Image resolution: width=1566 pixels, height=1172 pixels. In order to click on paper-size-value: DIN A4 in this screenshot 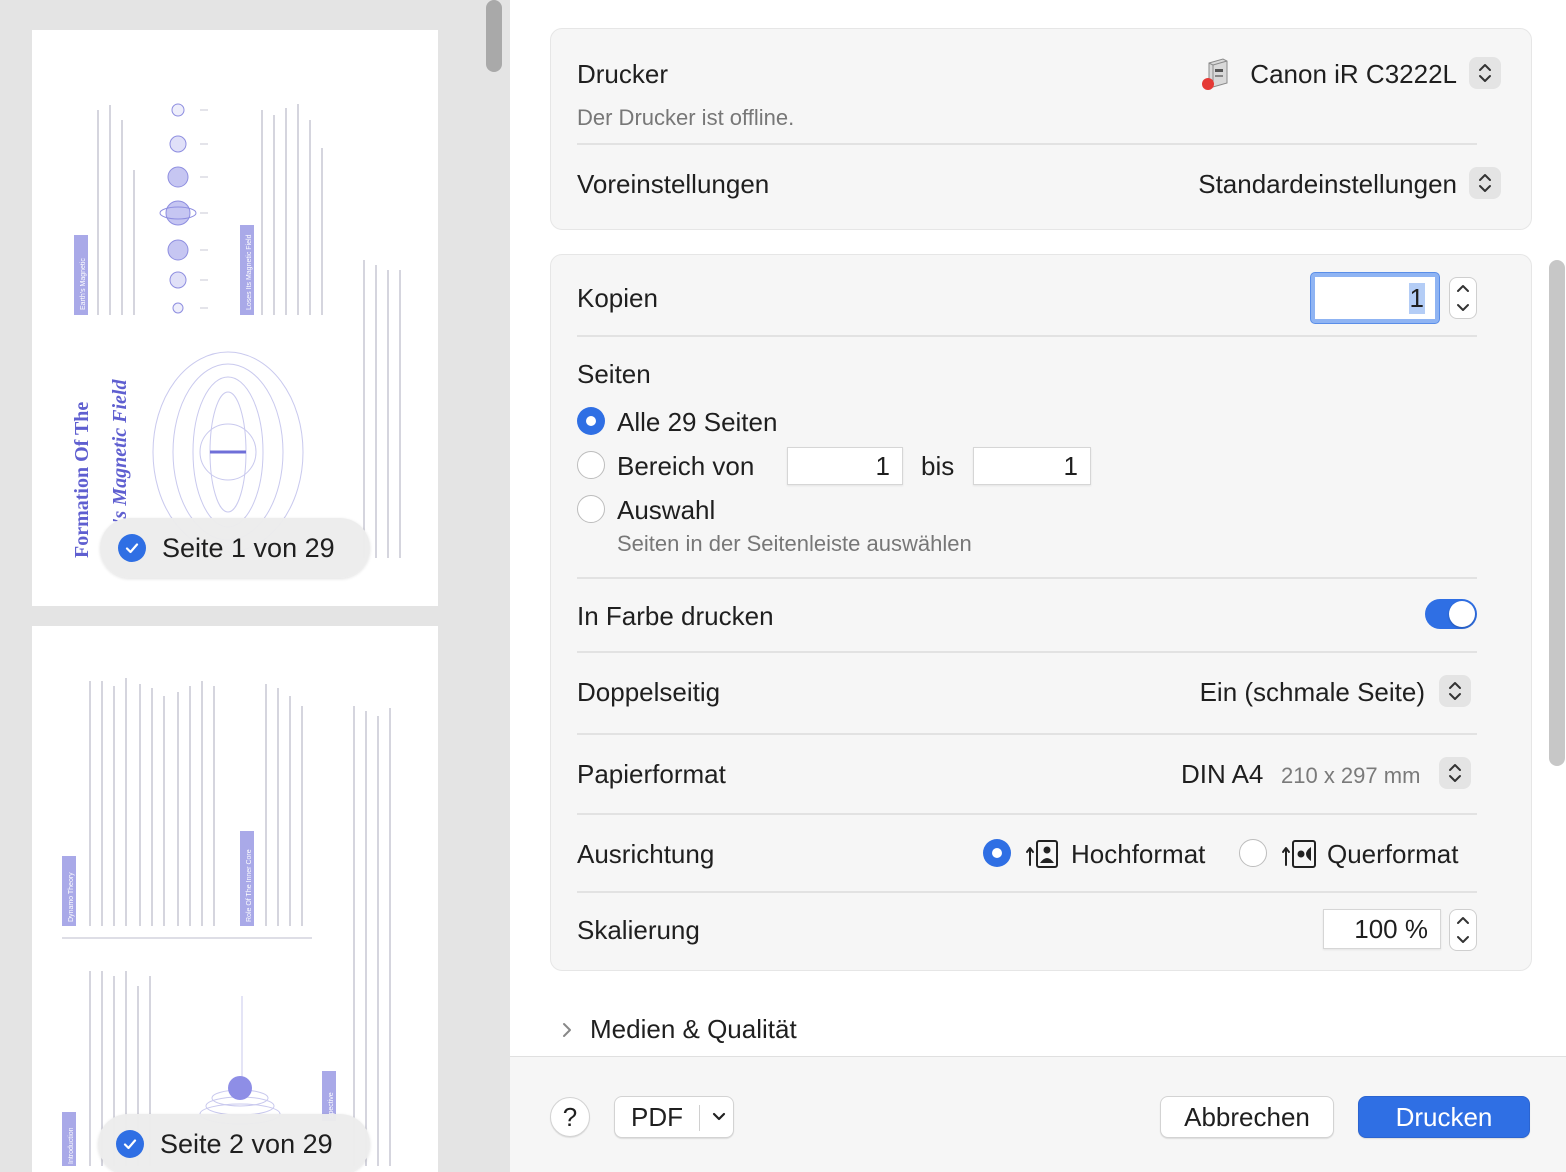, I will do `click(1222, 774)`.